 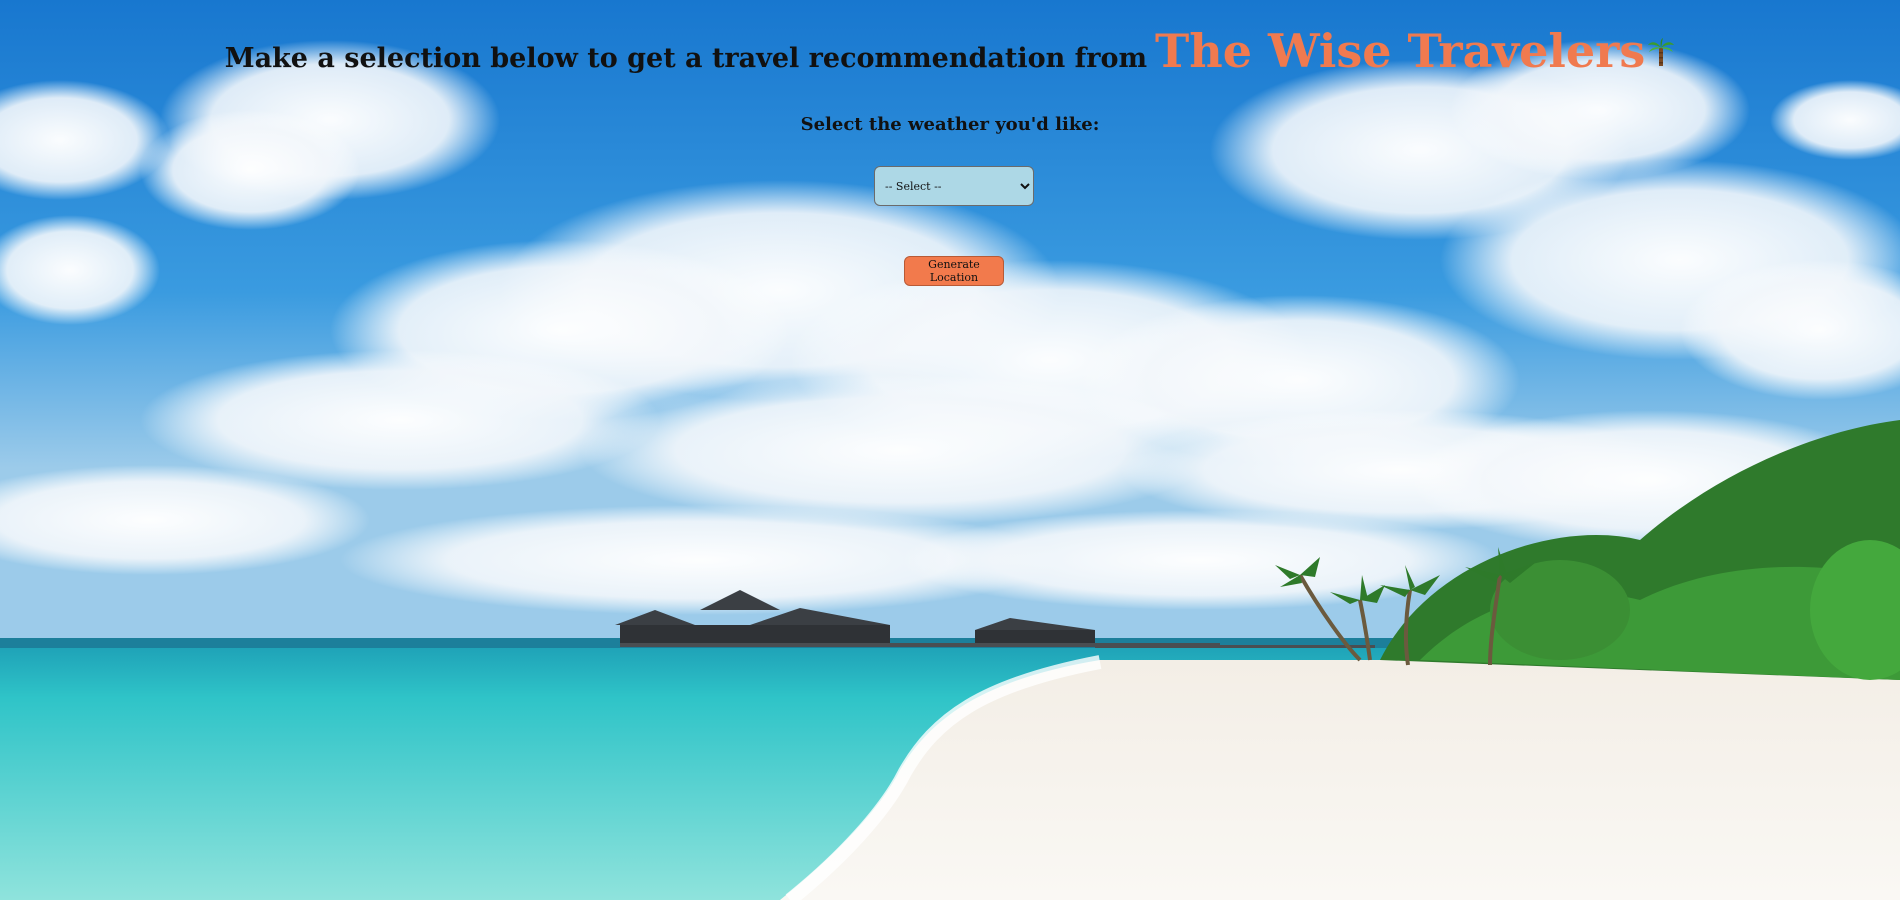 I want to click on weather-select-label: Select the weather you'd like:, so click(x=950, y=124).